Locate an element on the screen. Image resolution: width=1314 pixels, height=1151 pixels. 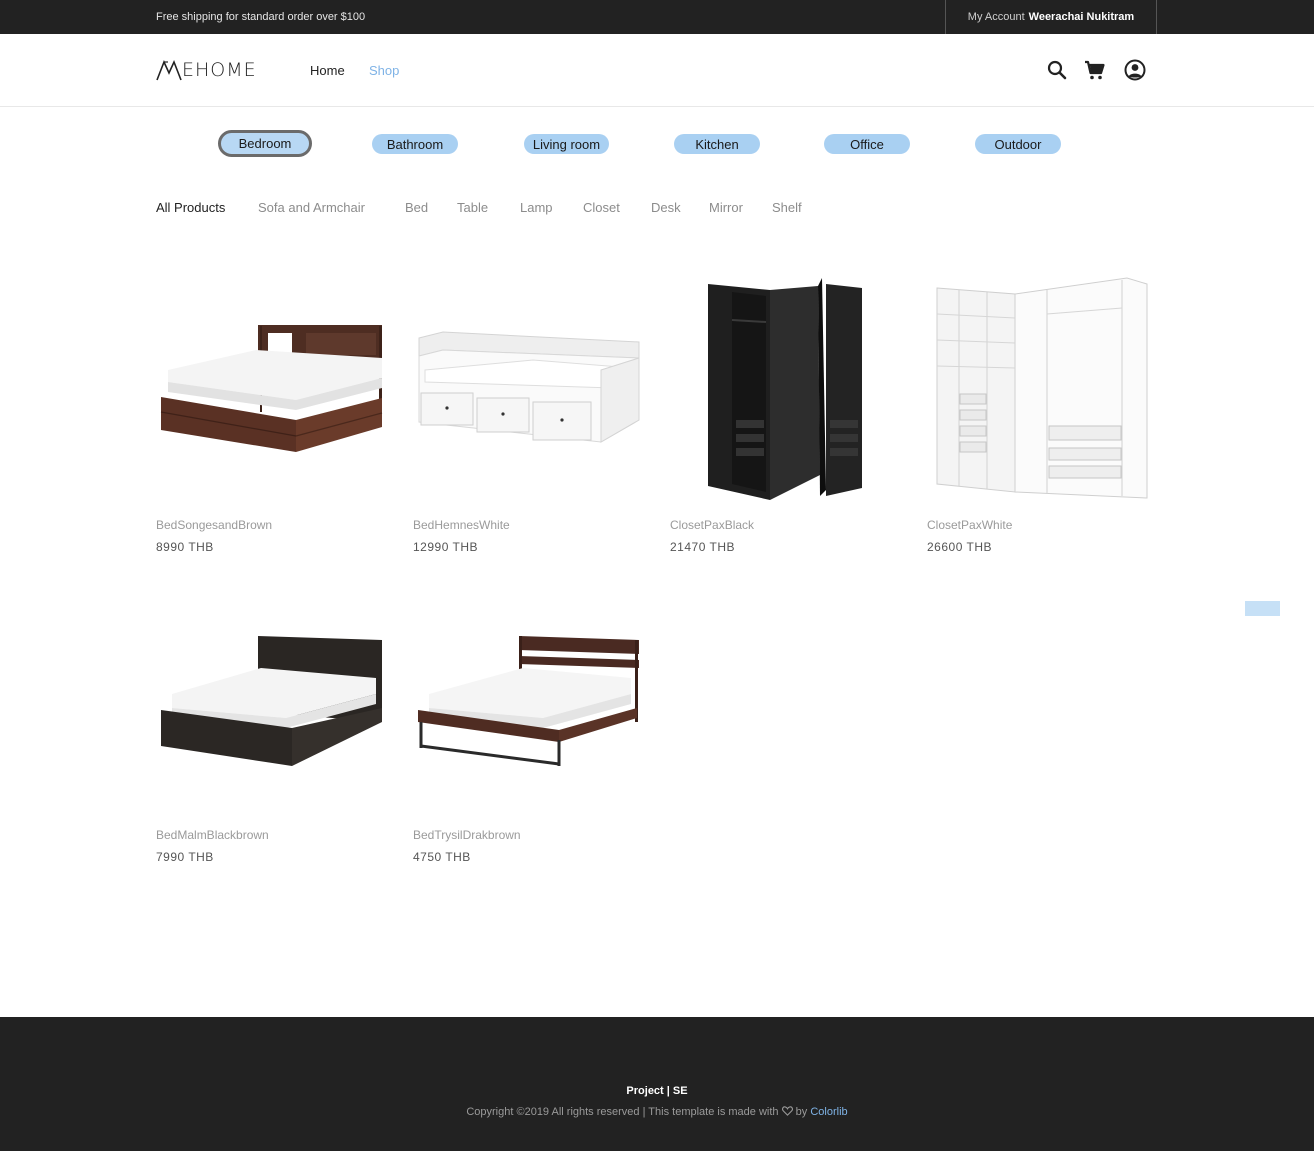
product-price: 26600 THB is located at coordinates (959, 547).